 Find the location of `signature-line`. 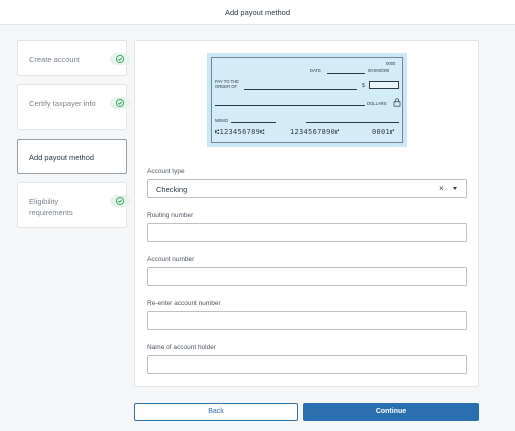

signature-line is located at coordinates (352, 122).